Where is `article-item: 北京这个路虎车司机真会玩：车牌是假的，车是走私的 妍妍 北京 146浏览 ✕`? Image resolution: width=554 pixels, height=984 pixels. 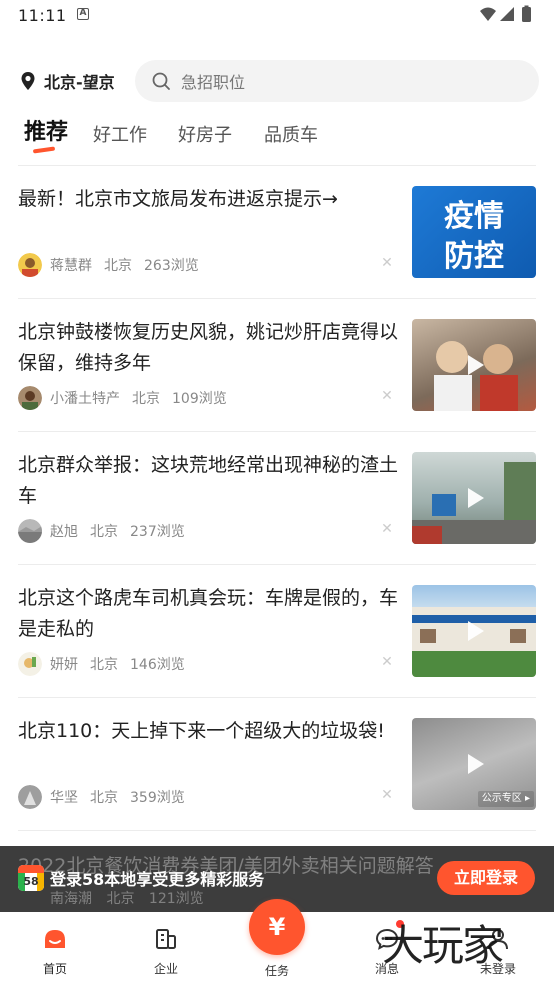
article-item: 北京这个路虎车司机真会玩：车牌是假的，车是走私的 妍妍 北京 146浏览 ✕ is located at coordinates (277, 631).